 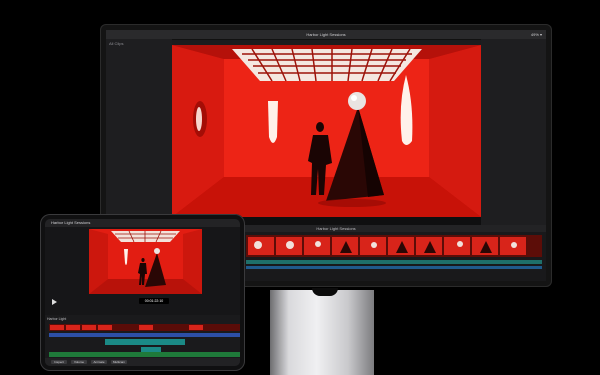 I want to click on light-ceiling-icon, so click(x=327, y=65).